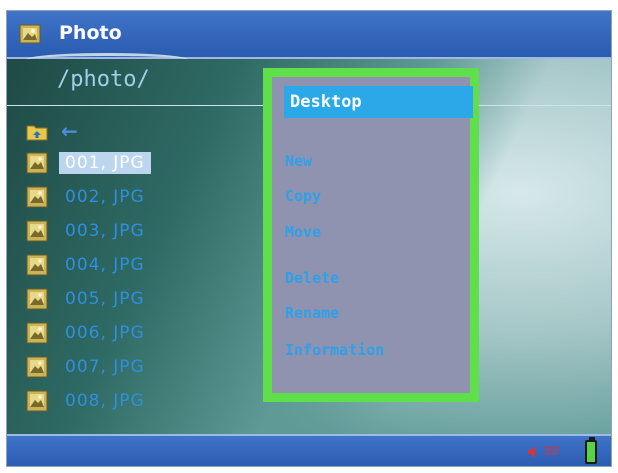 This screenshot has width=618, height=473. I want to click on background-logo, so click(107, 59).